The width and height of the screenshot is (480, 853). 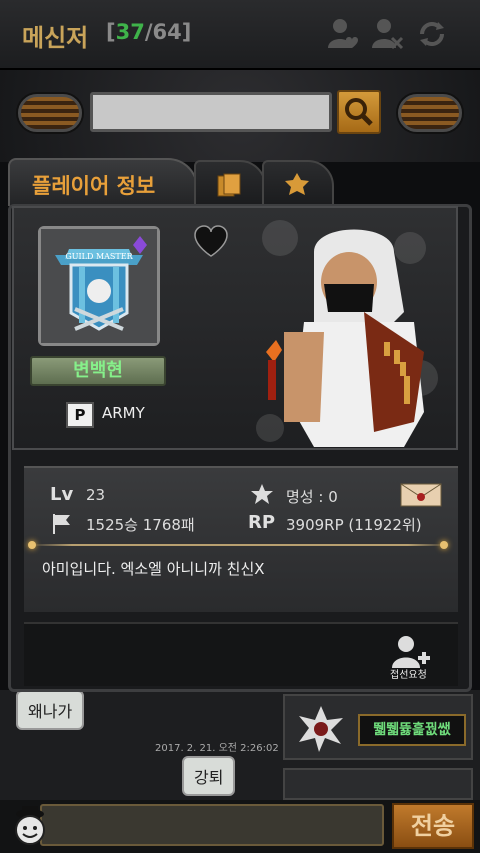 I want to click on player-character-icon, so click(x=345, y=338).